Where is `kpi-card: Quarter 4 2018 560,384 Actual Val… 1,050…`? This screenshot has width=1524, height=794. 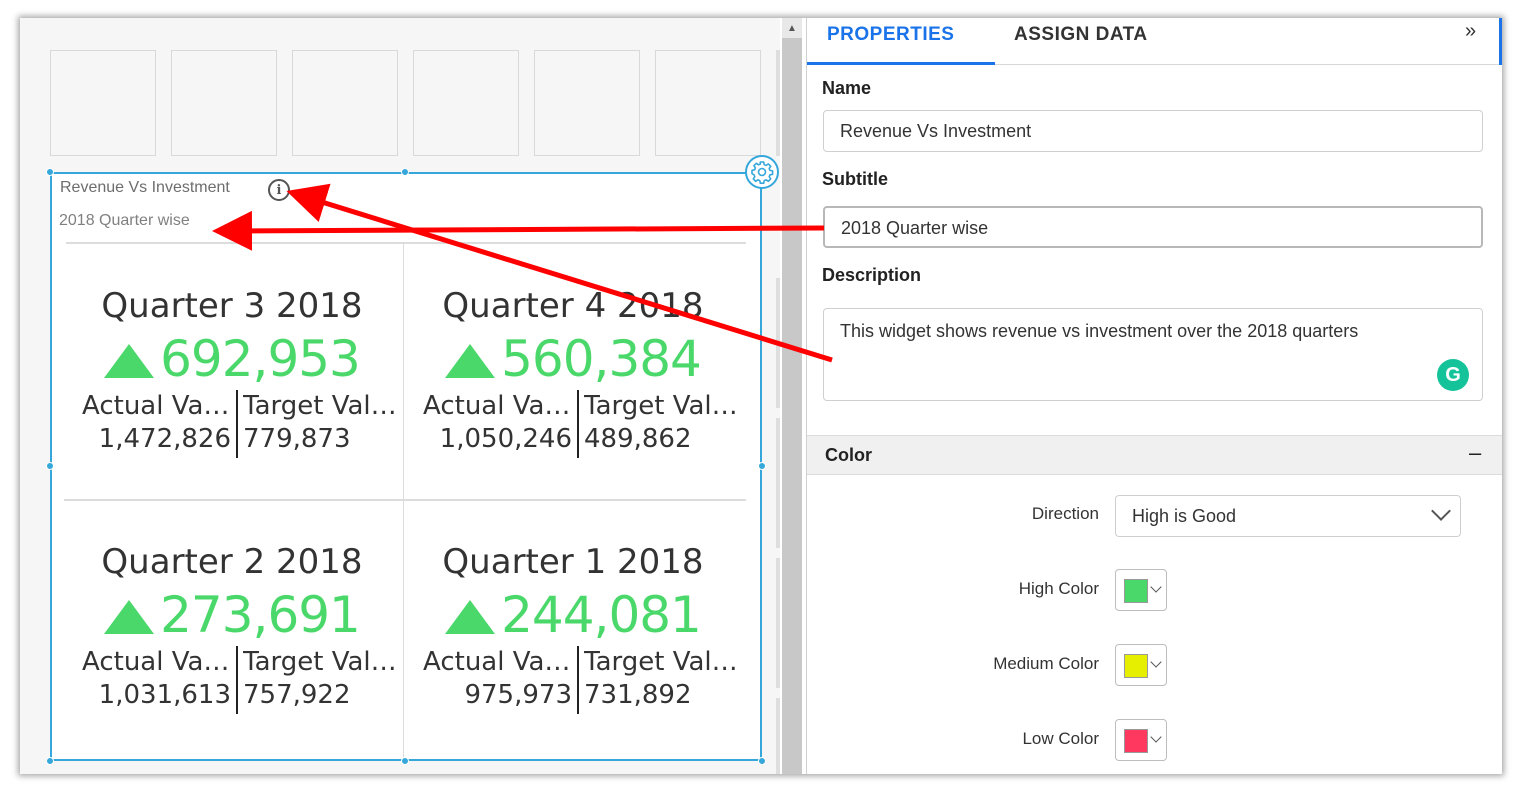 kpi-card: Quarter 4 2018 560,384 Actual Val… 1,050… is located at coordinates (573, 369).